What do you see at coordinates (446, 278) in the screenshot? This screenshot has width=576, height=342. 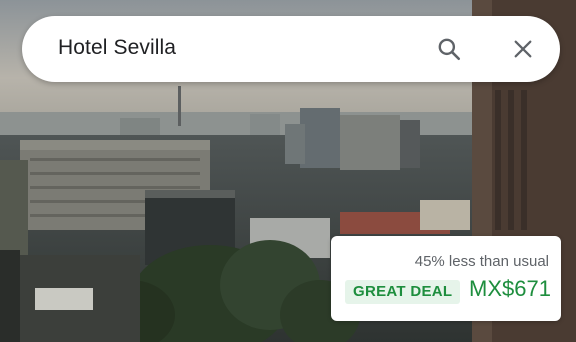 I see `price-card: 45% less than usual GREAT DEAL MX$671` at bounding box center [446, 278].